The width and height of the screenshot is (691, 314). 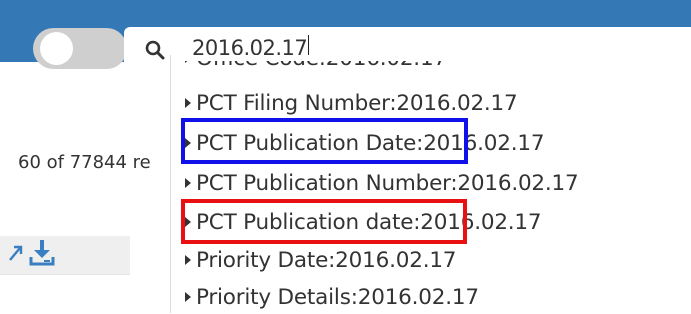 What do you see at coordinates (42, 252) in the screenshot?
I see `download-icon` at bounding box center [42, 252].